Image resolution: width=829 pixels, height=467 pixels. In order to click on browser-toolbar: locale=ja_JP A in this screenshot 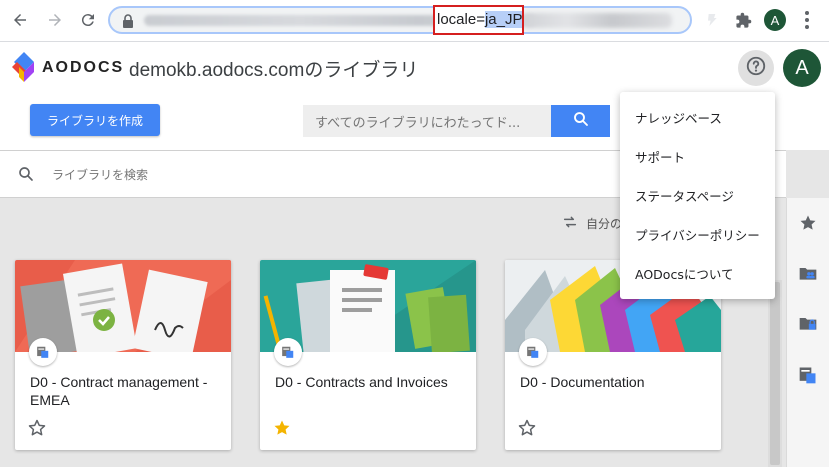, I will do `click(414, 21)`.